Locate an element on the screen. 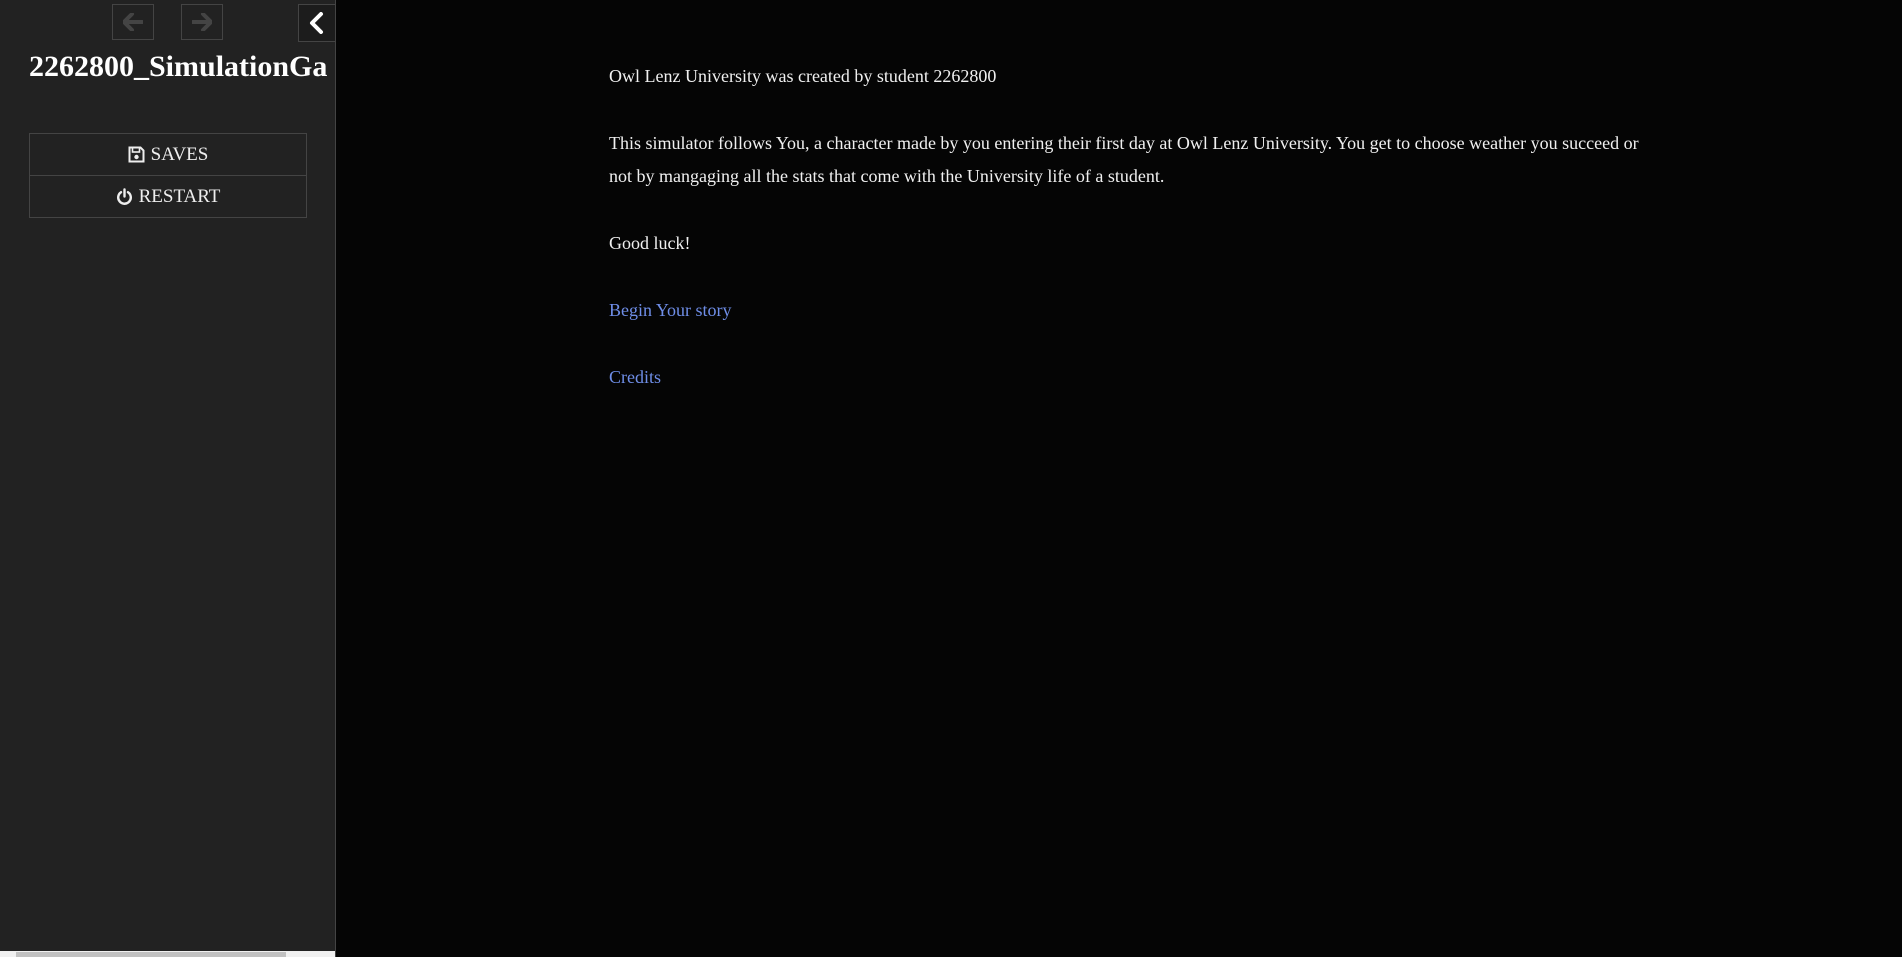 The image size is (1902, 957). saves-button: SAVES is located at coordinates (168, 154).